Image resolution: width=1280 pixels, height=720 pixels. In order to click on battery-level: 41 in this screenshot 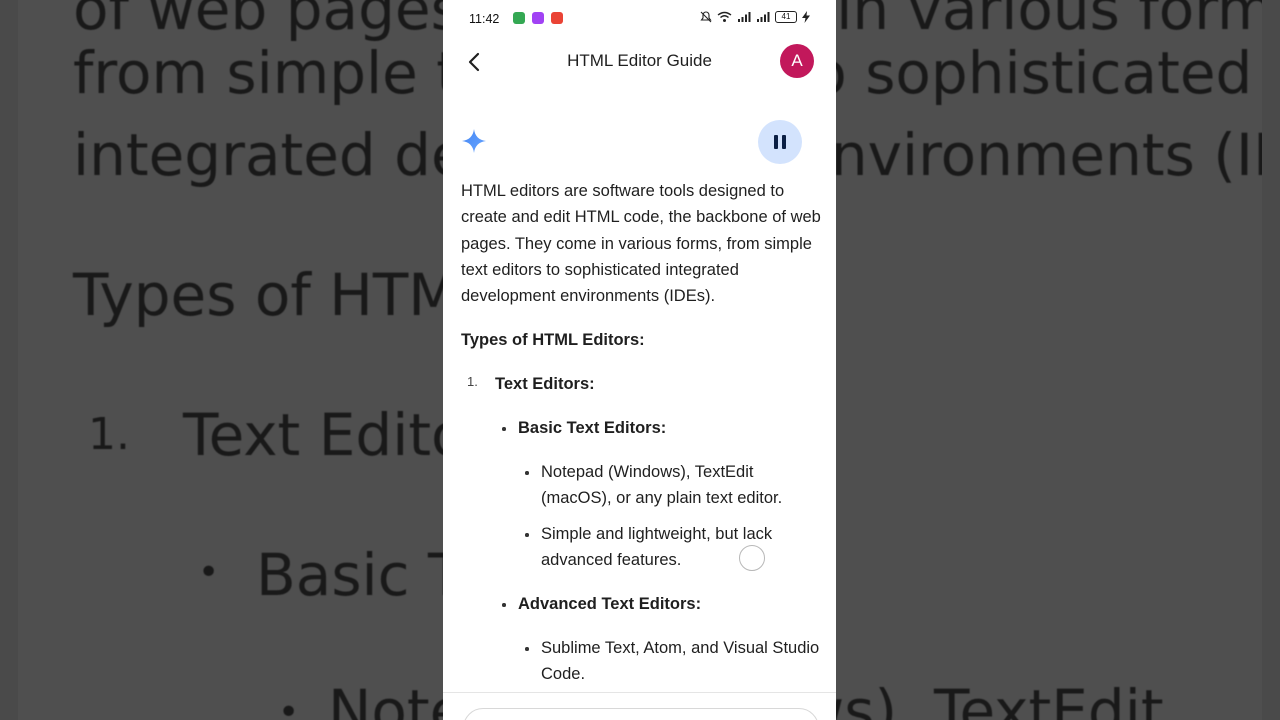, I will do `click(786, 16)`.